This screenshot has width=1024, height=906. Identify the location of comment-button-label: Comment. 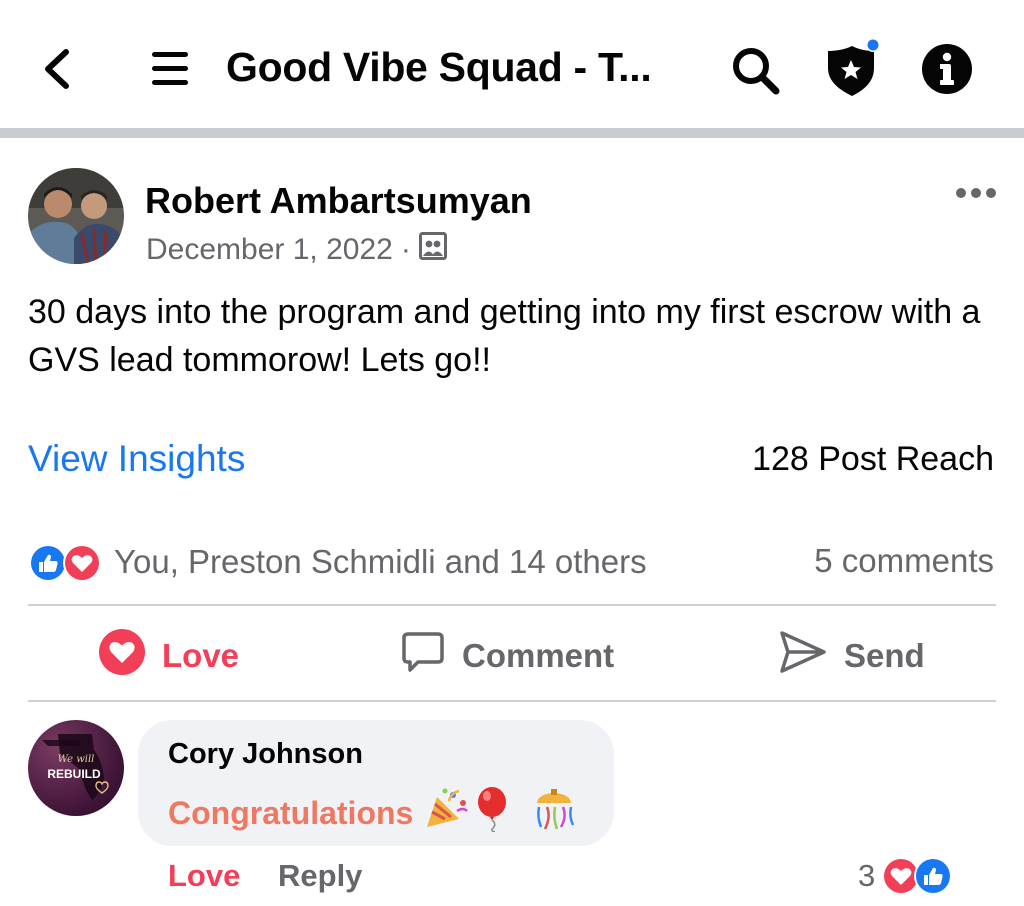
(538, 655).